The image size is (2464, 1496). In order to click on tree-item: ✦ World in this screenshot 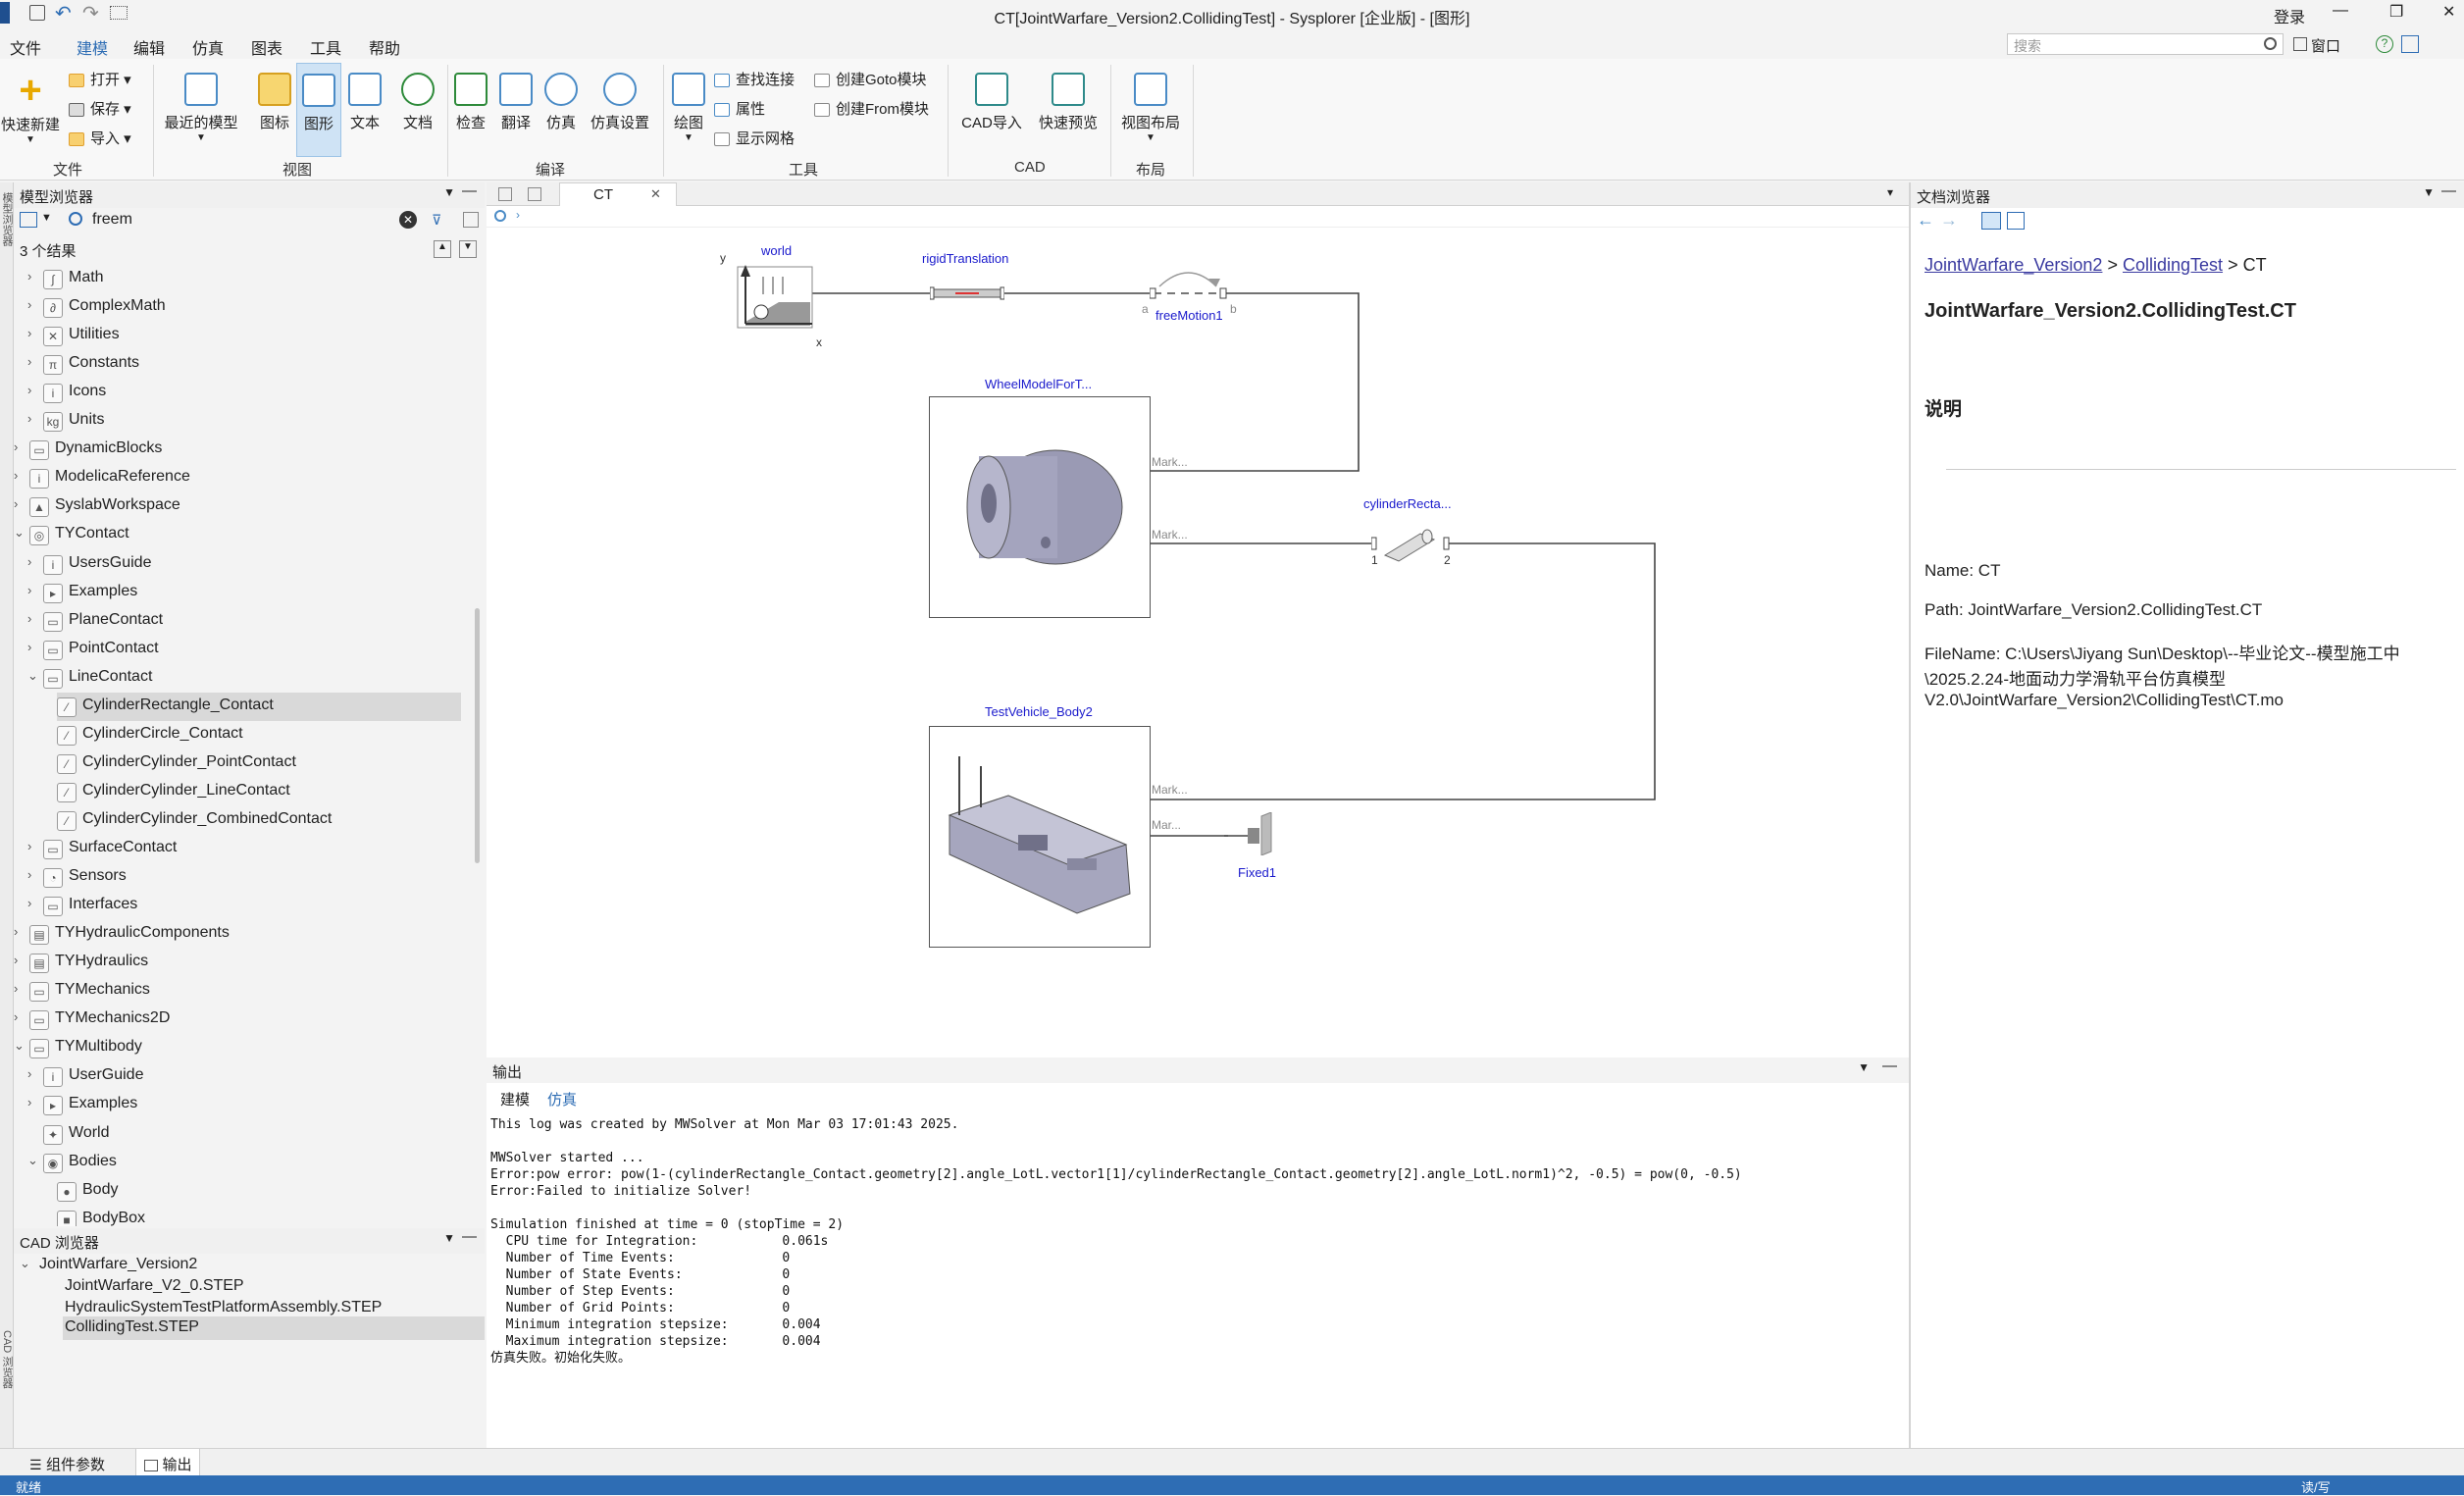, I will do `click(245, 1134)`.